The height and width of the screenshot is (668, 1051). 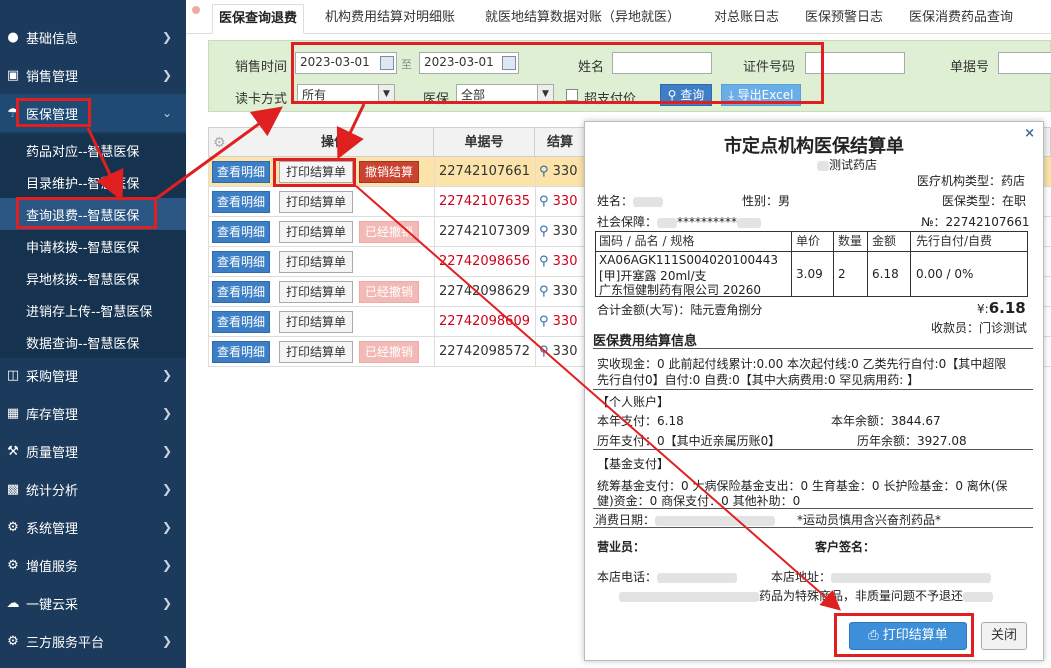 What do you see at coordinates (93, 641) in the screenshot?
I see `sidebar-item-third-party: ⚙ 三方服务平台 ❯` at bounding box center [93, 641].